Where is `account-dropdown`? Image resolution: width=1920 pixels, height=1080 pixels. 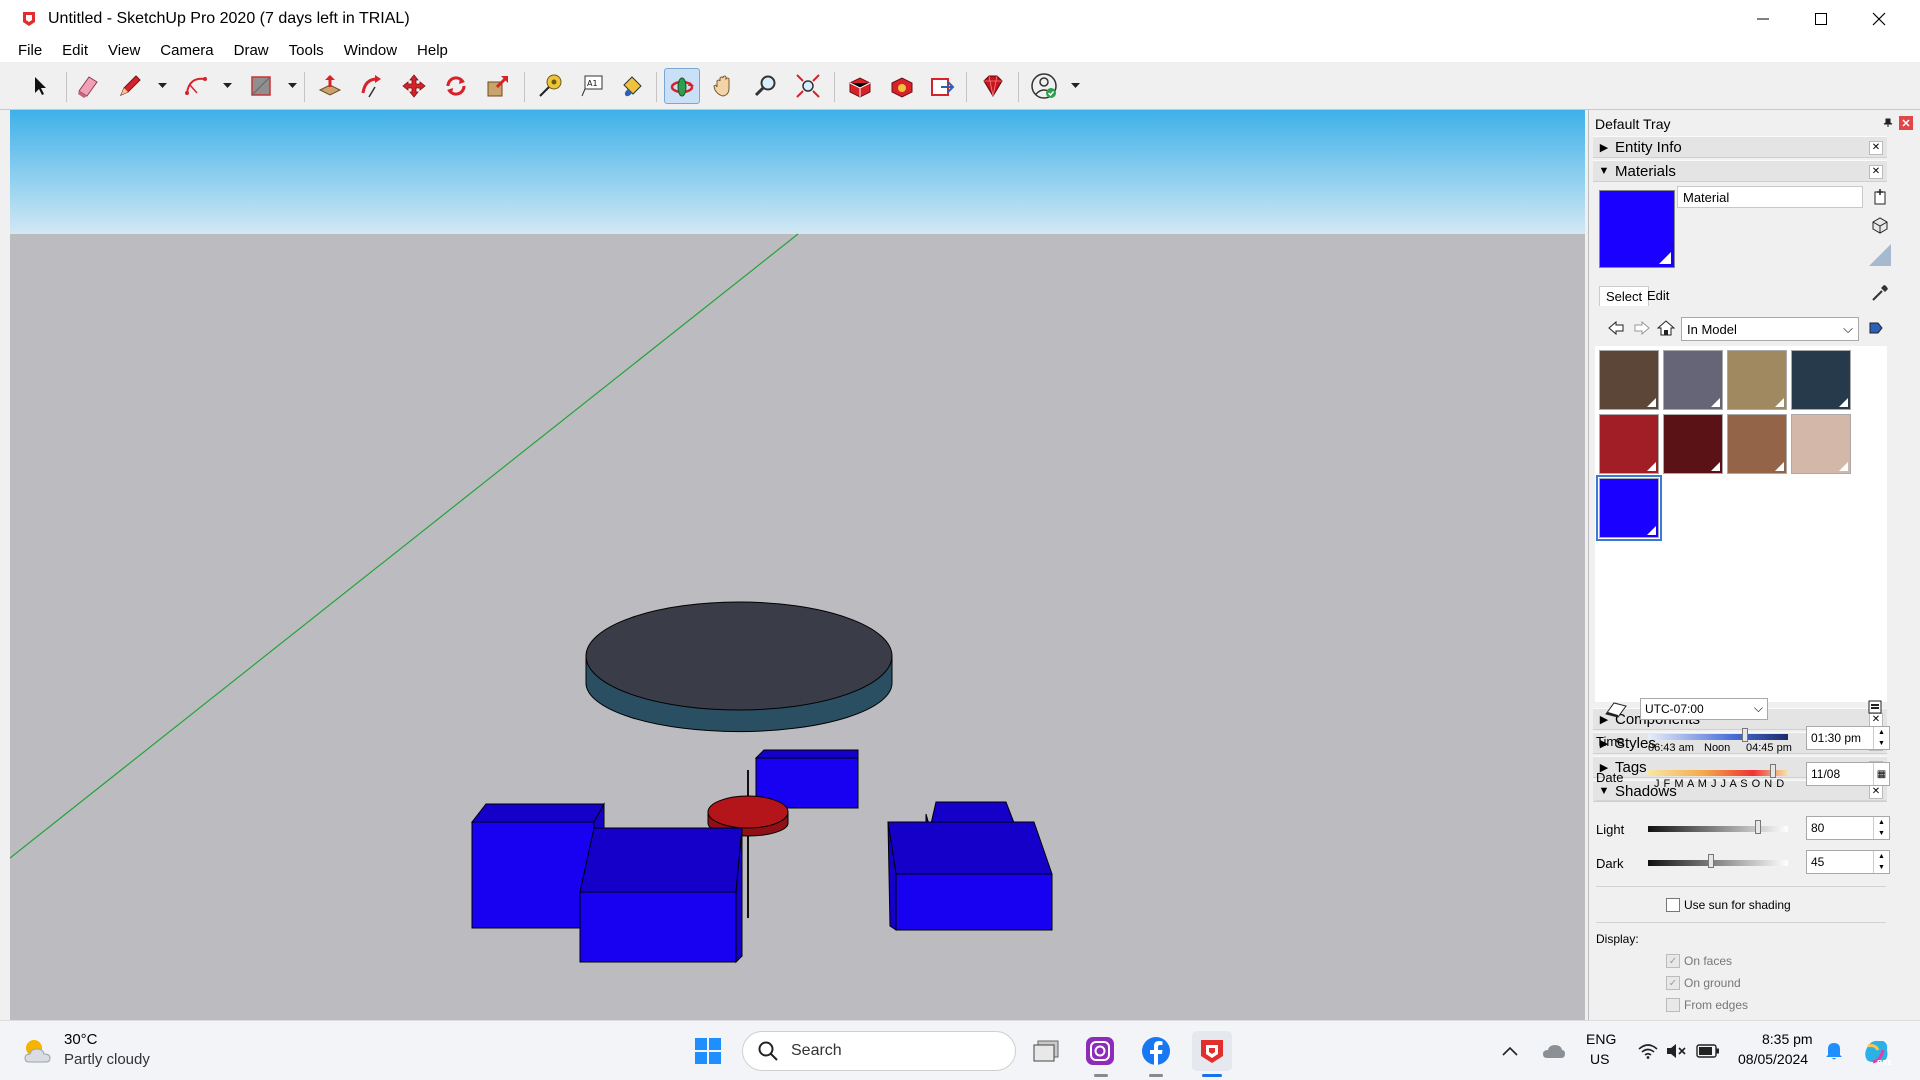 account-dropdown is located at coordinates (1075, 86).